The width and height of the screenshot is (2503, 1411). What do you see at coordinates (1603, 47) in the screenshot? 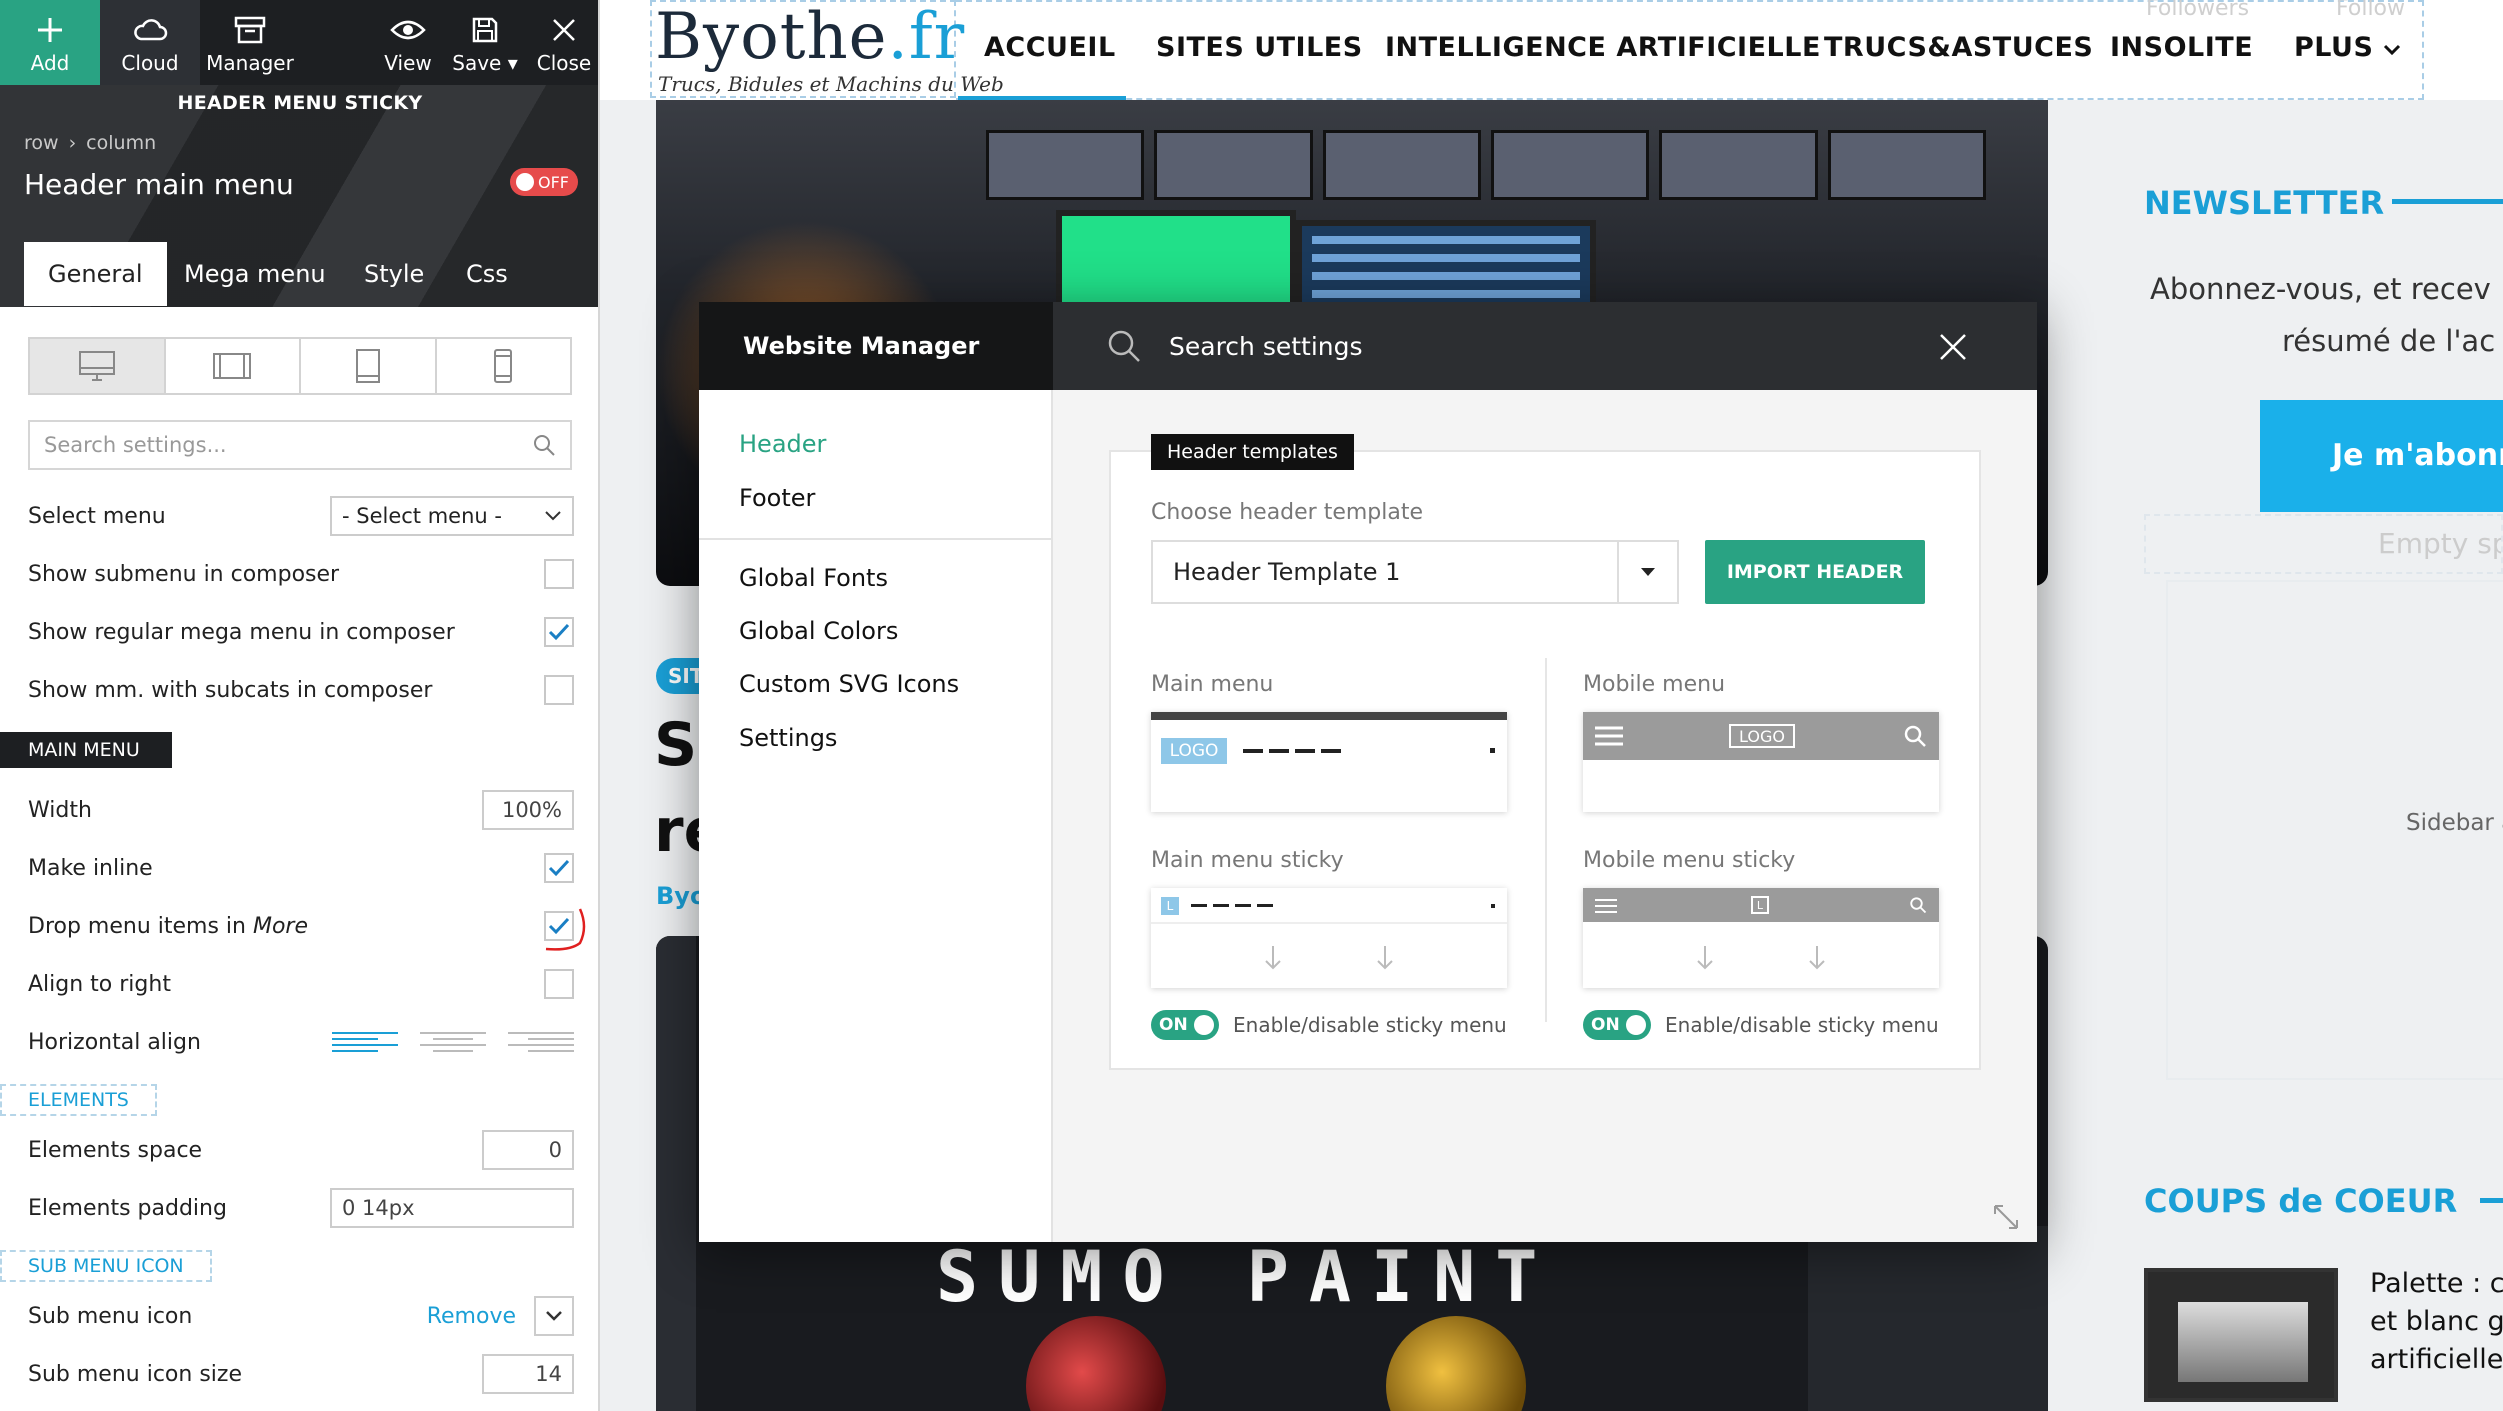
I see `nav-item-intelligence-artificielle: INTELLIGENCE ARTIFICIELLE` at bounding box center [1603, 47].